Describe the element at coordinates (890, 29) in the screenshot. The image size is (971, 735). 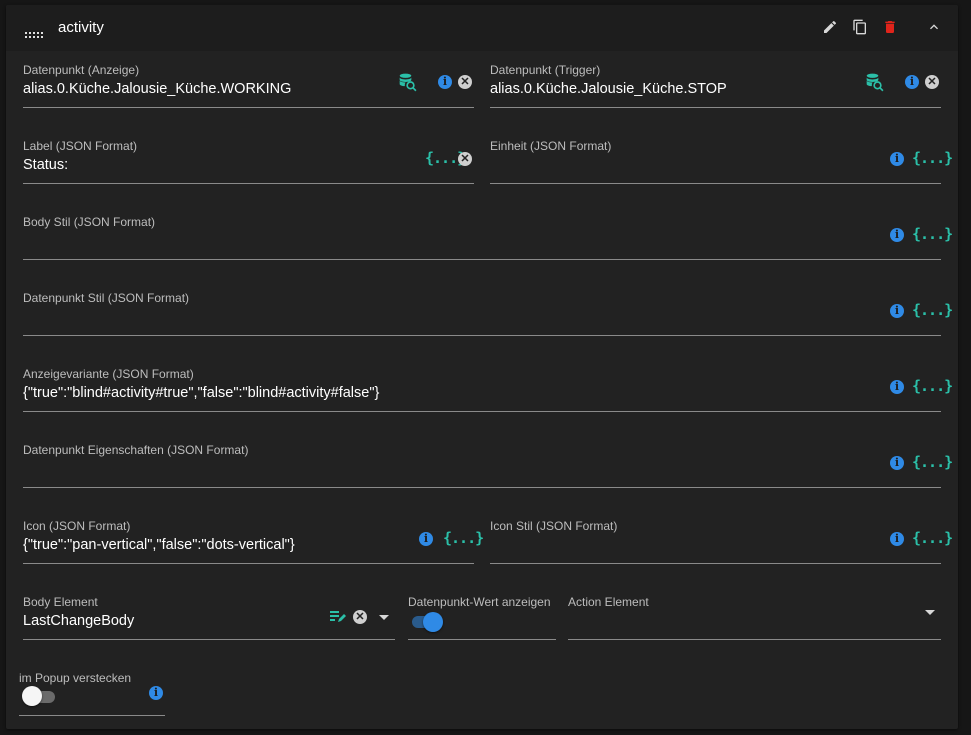
I see `delete-icon` at that location.